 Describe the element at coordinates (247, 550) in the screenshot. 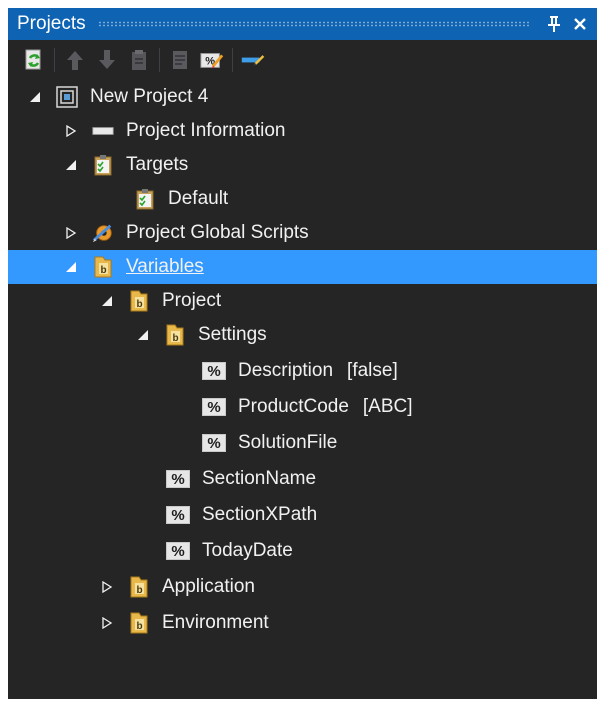

I see `variable-name: TodayDate` at that location.